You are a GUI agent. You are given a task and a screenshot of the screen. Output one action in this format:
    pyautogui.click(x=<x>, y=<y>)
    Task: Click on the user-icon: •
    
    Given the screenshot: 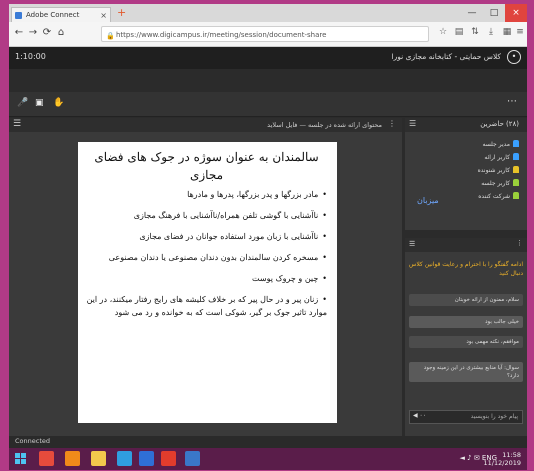 What is the action you would take?
    pyautogui.click(x=514, y=57)
    